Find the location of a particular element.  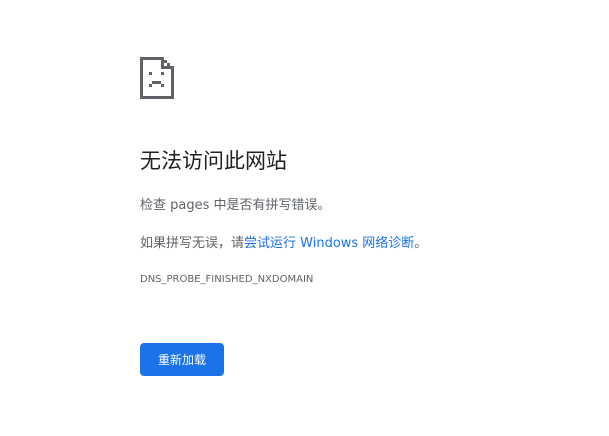

suggestion-suffix: 。 is located at coordinates (421, 243).